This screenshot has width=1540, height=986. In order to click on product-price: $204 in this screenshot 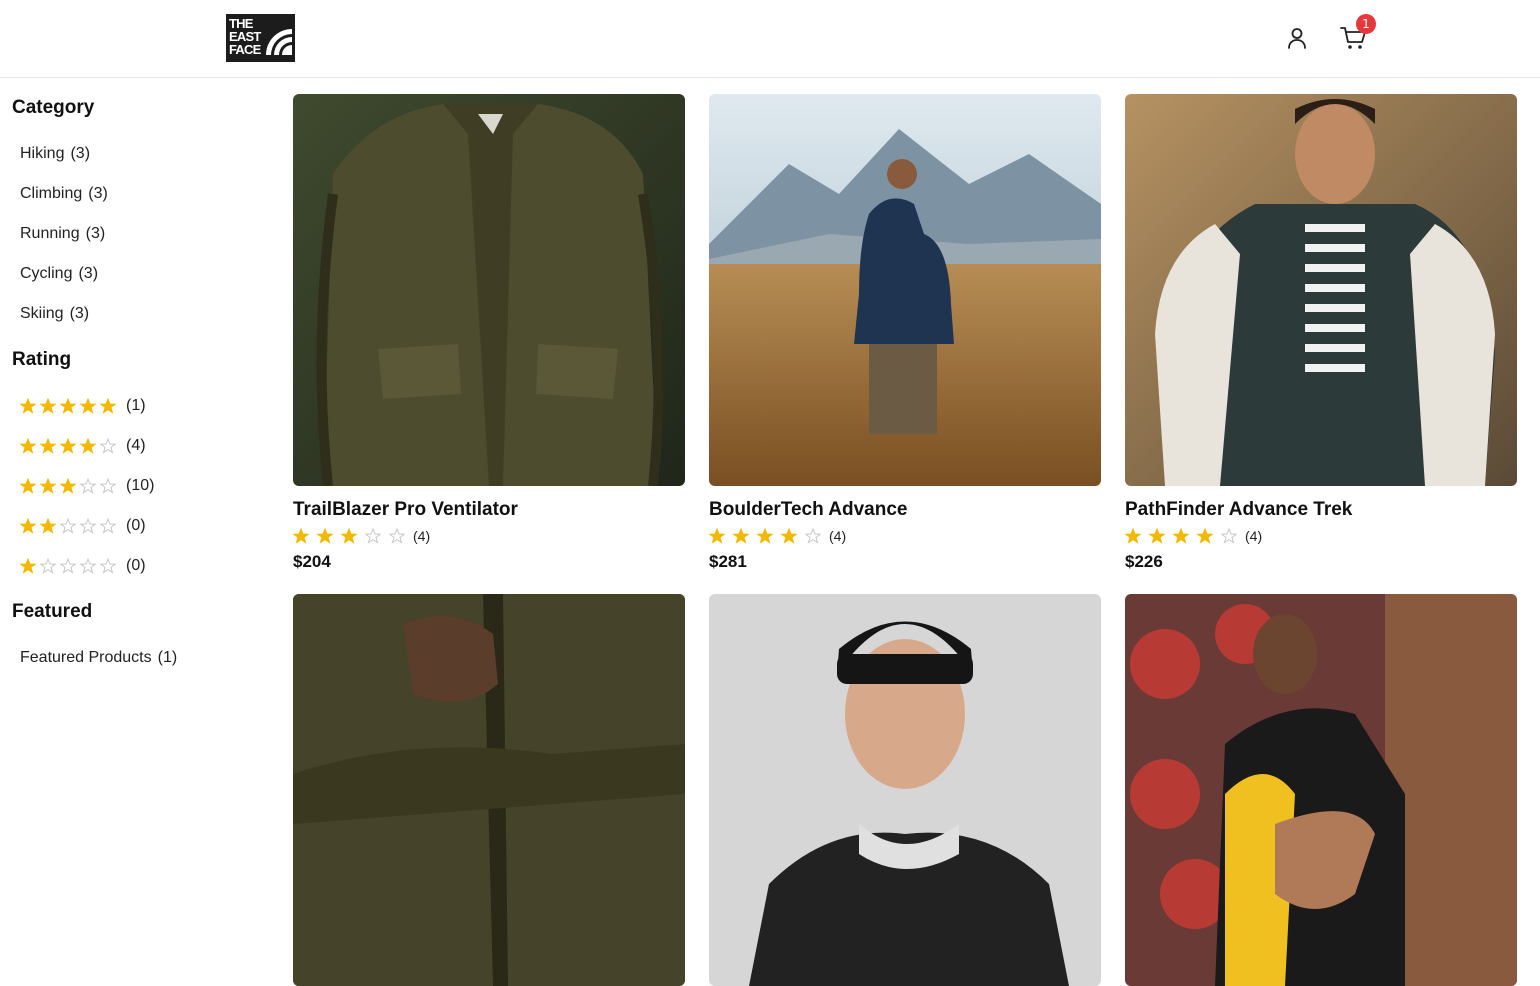, I will do `click(312, 561)`.